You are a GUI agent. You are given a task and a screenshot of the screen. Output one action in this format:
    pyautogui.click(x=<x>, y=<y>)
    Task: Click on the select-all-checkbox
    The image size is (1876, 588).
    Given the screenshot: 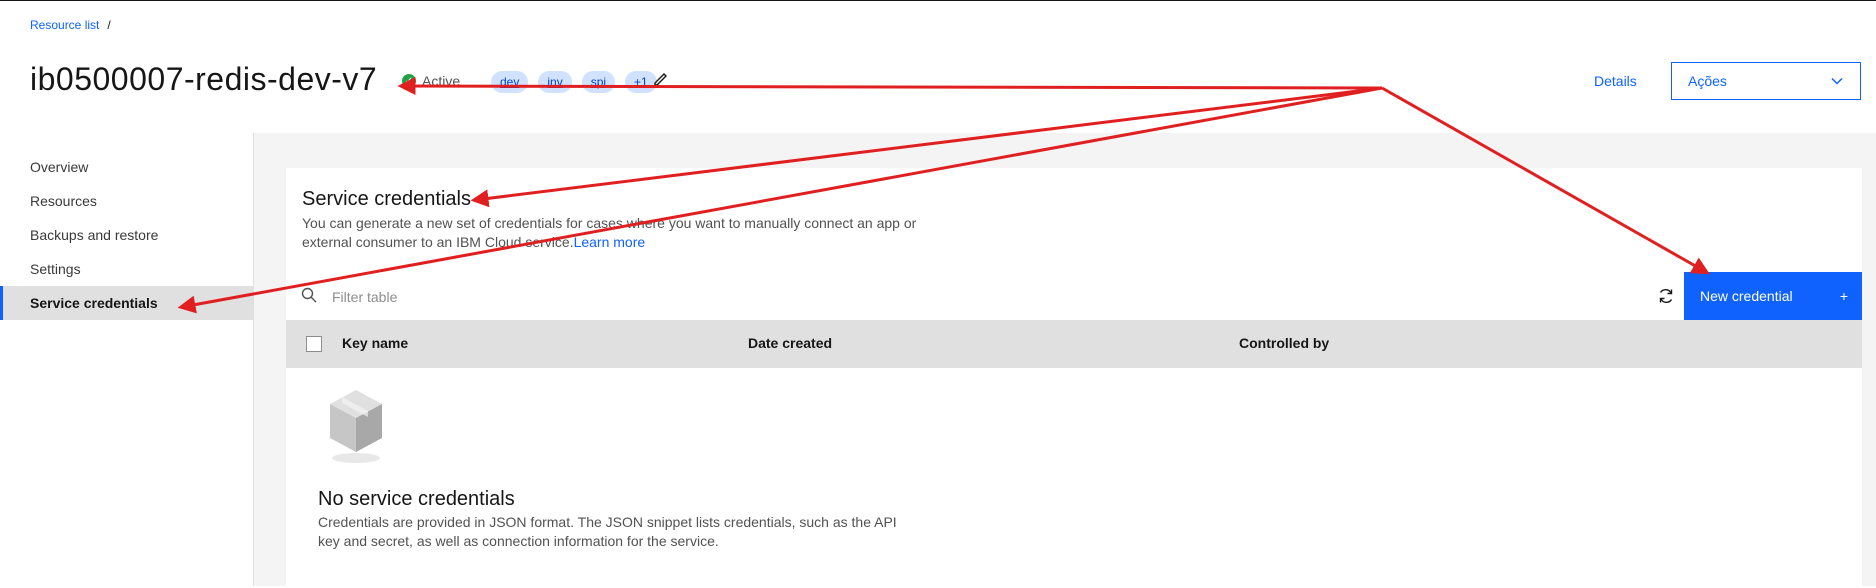 What is the action you would take?
    pyautogui.click(x=314, y=344)
    